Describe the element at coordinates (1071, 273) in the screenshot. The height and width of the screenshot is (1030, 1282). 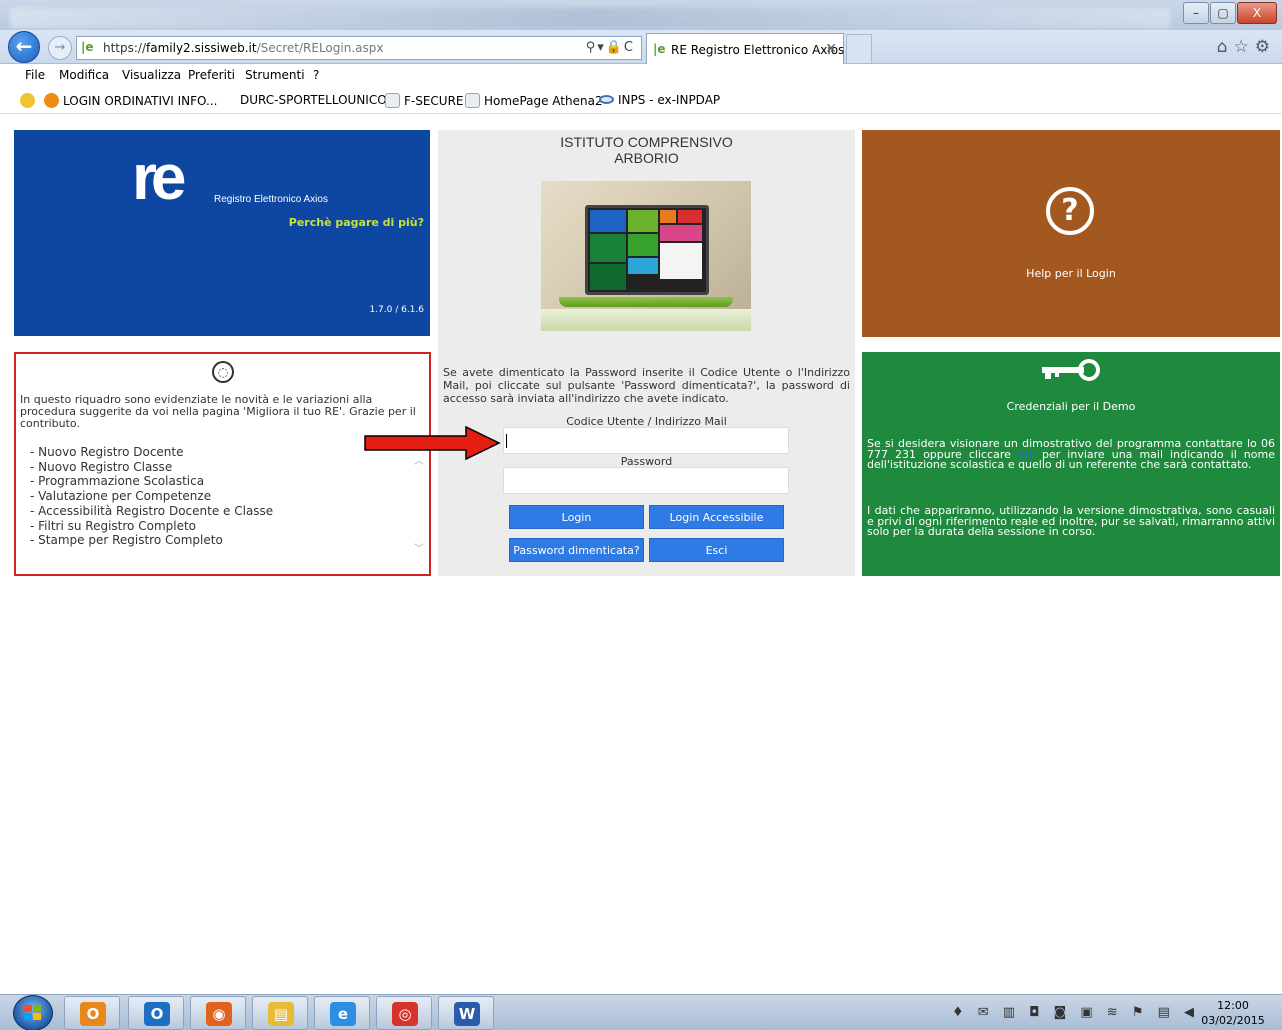
I see `help-login-label: Help per il Login` at that location.